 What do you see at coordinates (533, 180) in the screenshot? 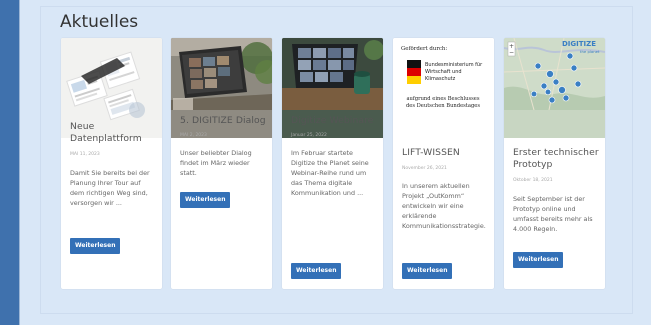
I see `card-date: Oktober 18, 2021` at bounding box center [533, 180].